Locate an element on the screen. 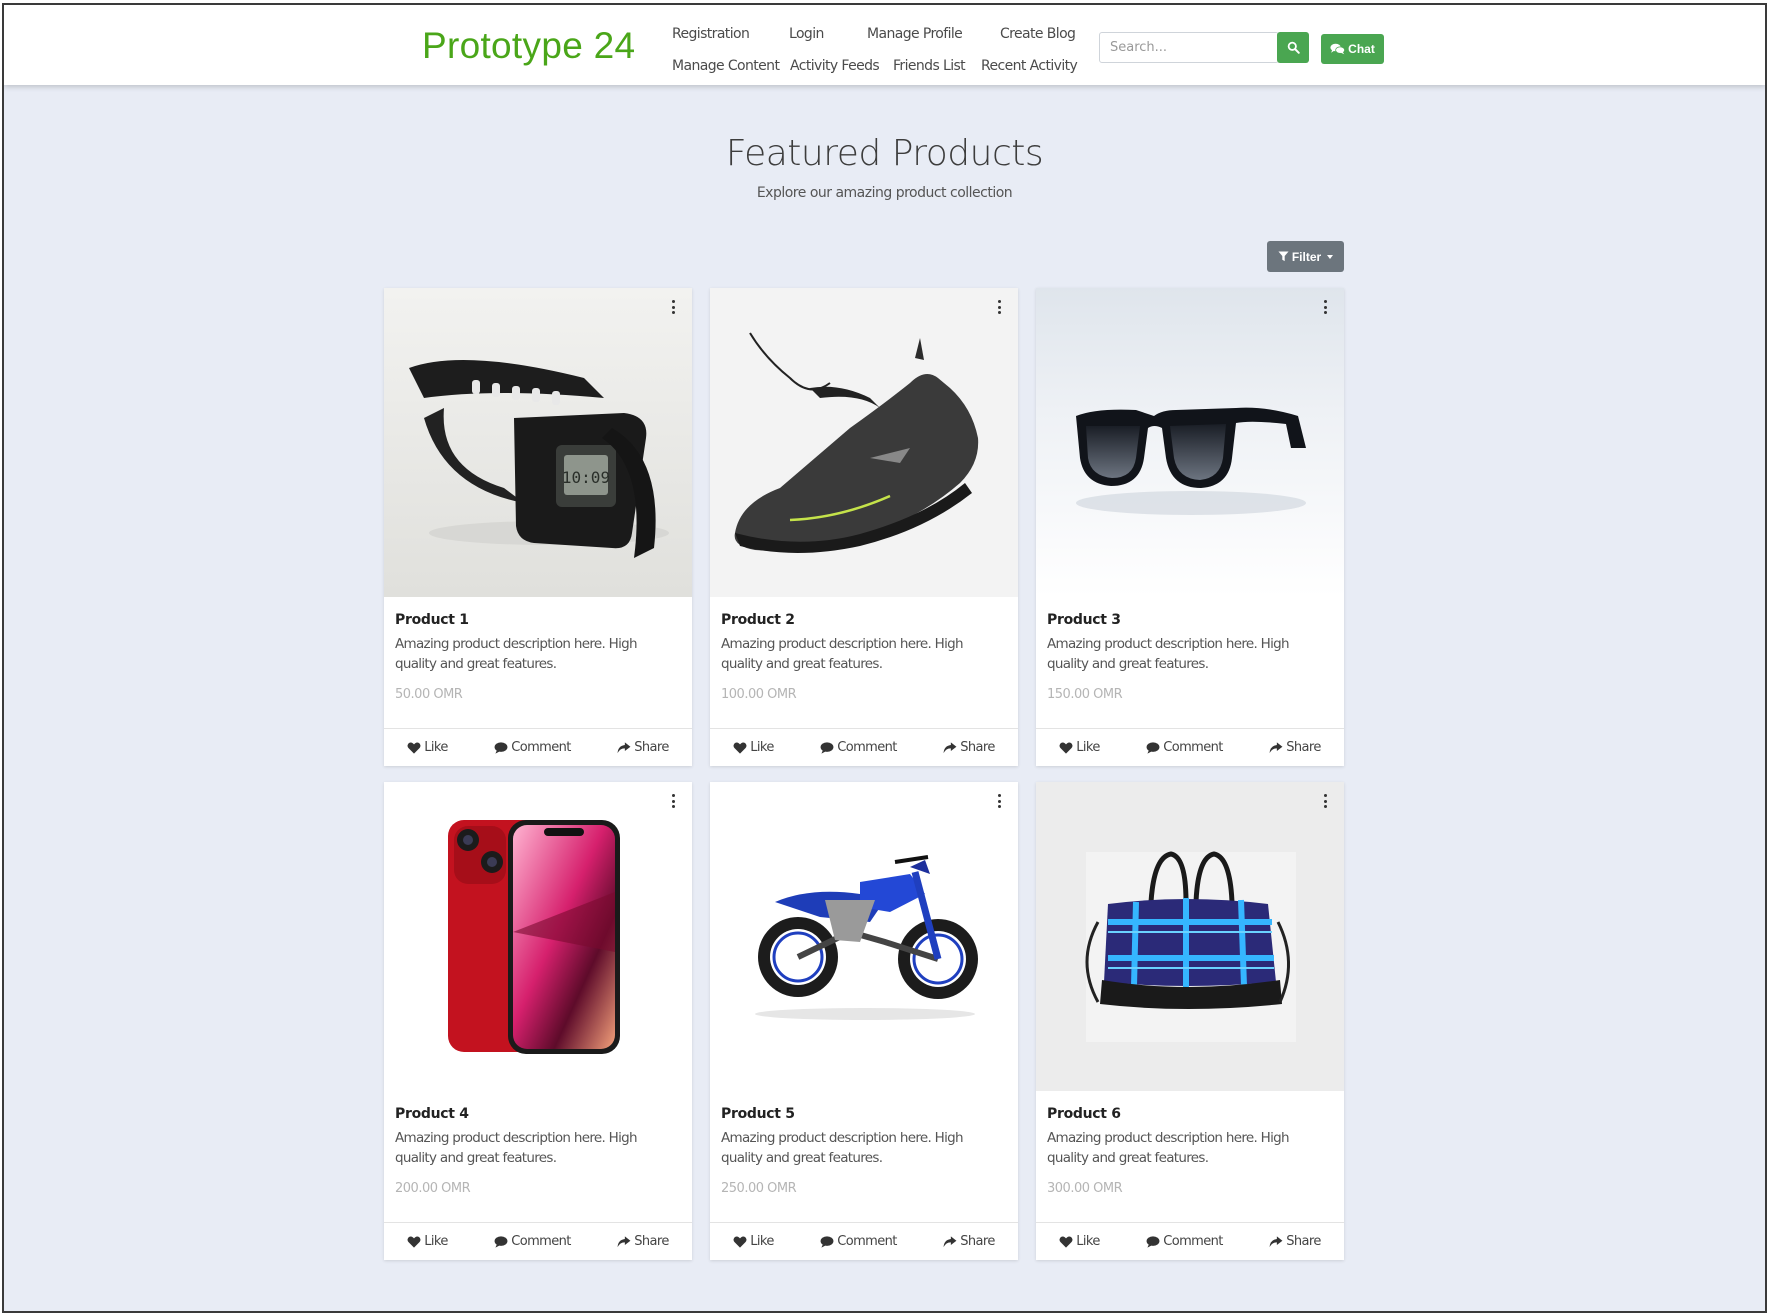 Image resolution: width=1770 pixels, height=1315 pixels. product-image: 10:09 is located at coordinates (538, 442).